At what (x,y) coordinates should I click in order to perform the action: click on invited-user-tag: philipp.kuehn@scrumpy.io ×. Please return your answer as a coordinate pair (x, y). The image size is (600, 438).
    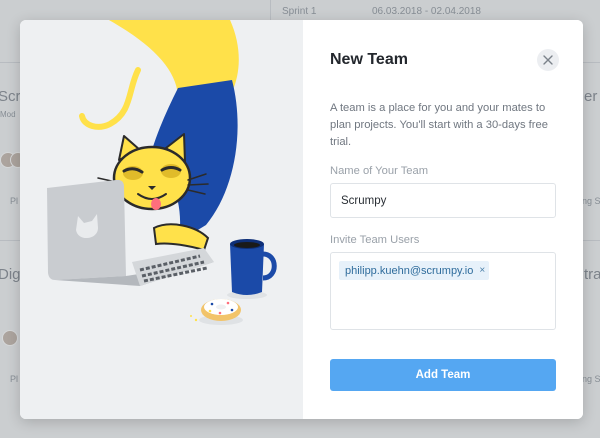
    Looking at the image, I should click on (414, 270).